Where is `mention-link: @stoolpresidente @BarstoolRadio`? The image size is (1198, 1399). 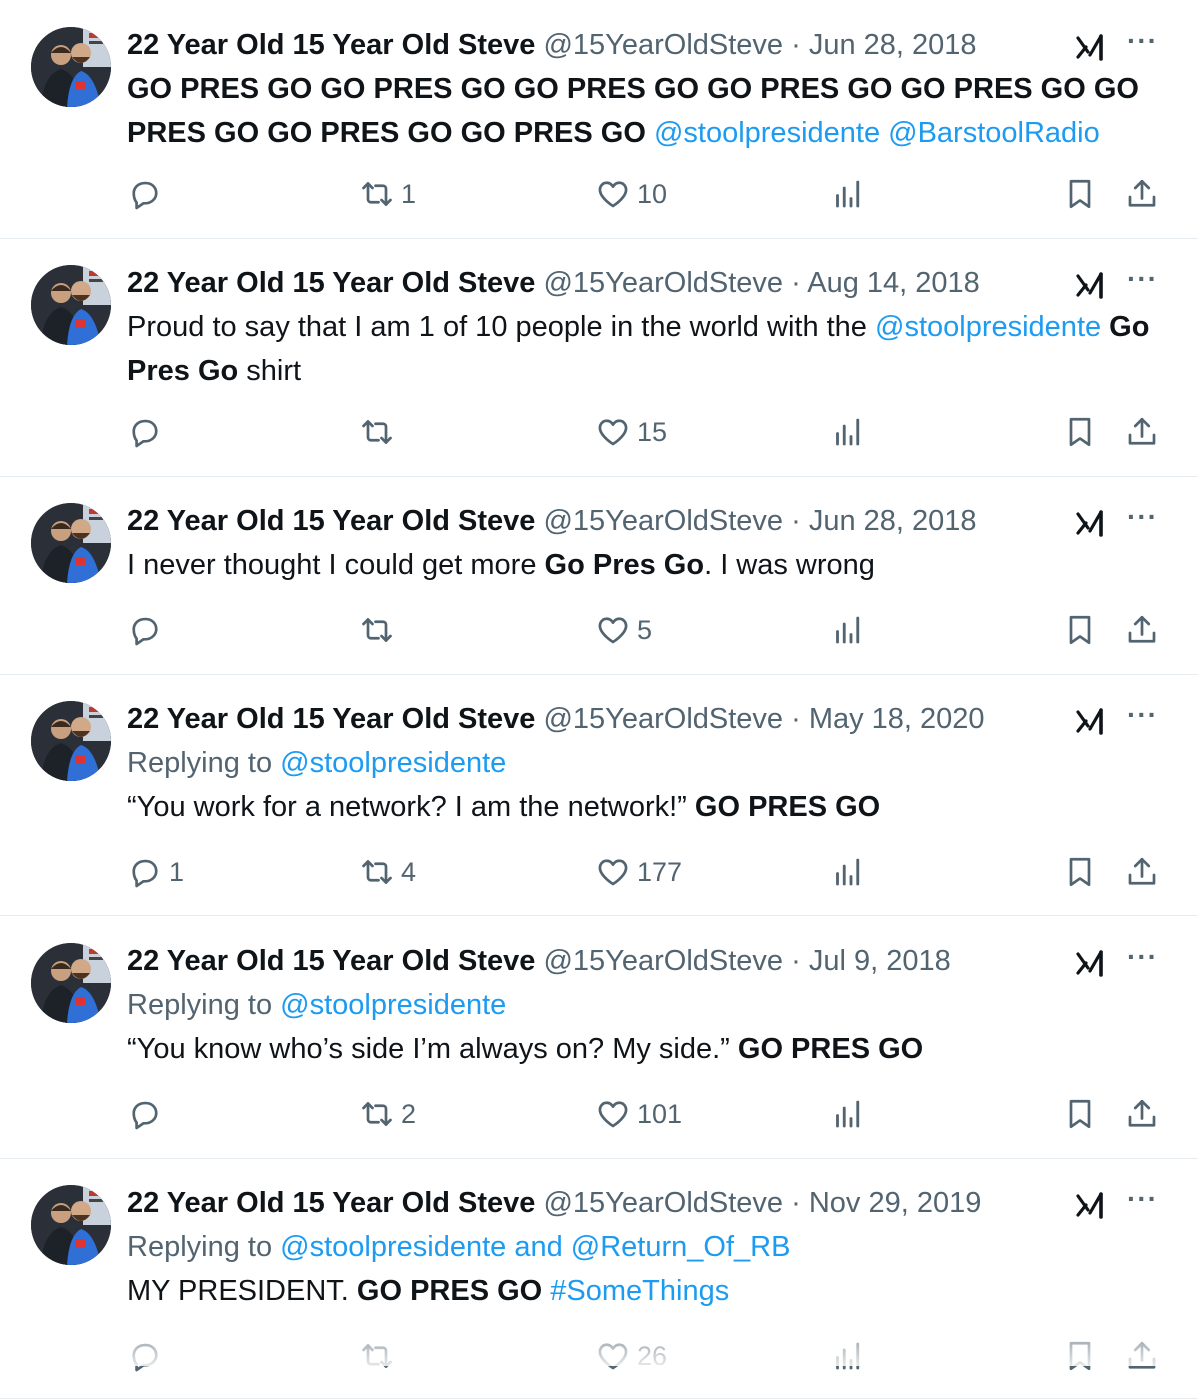 mention-link: @stoolpresidente @BarstoolRadio is located at coordinates (877, 133).